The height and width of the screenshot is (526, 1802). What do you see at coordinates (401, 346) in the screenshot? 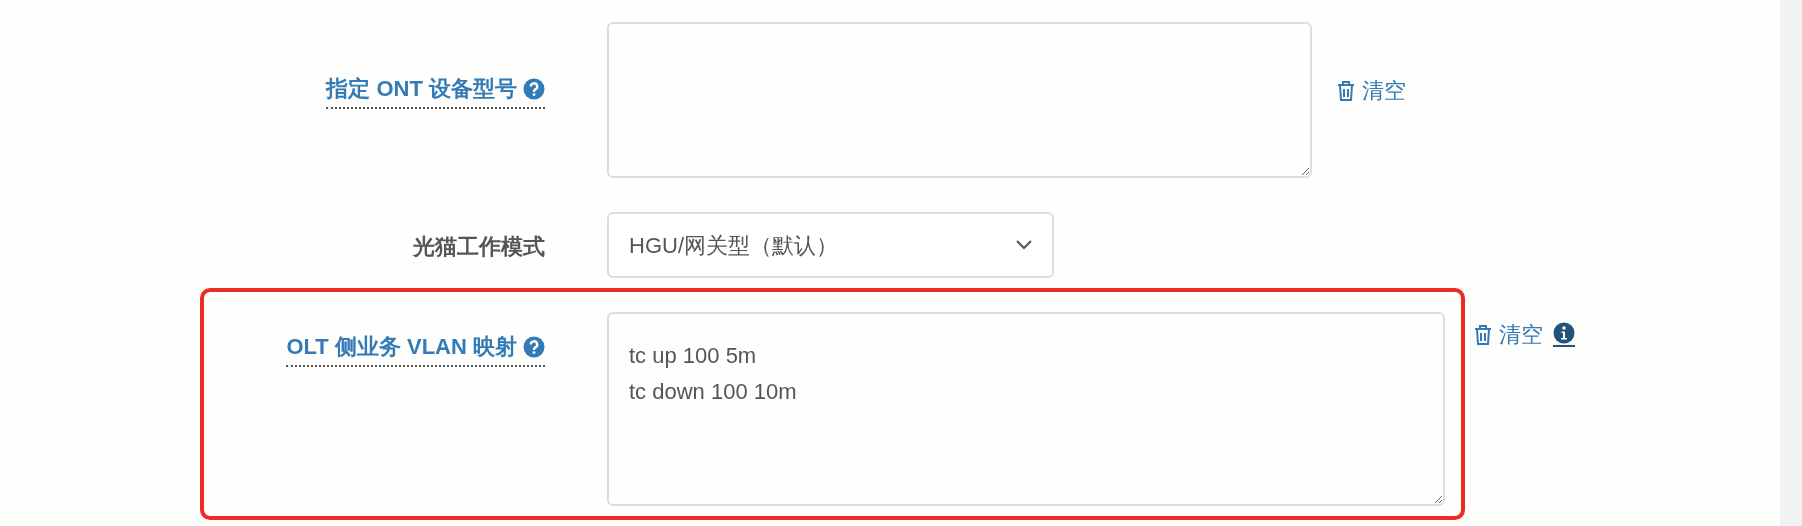
I see `field-label: OLT 侧业务 VLAN 映射` at bounding box center [401, 346].